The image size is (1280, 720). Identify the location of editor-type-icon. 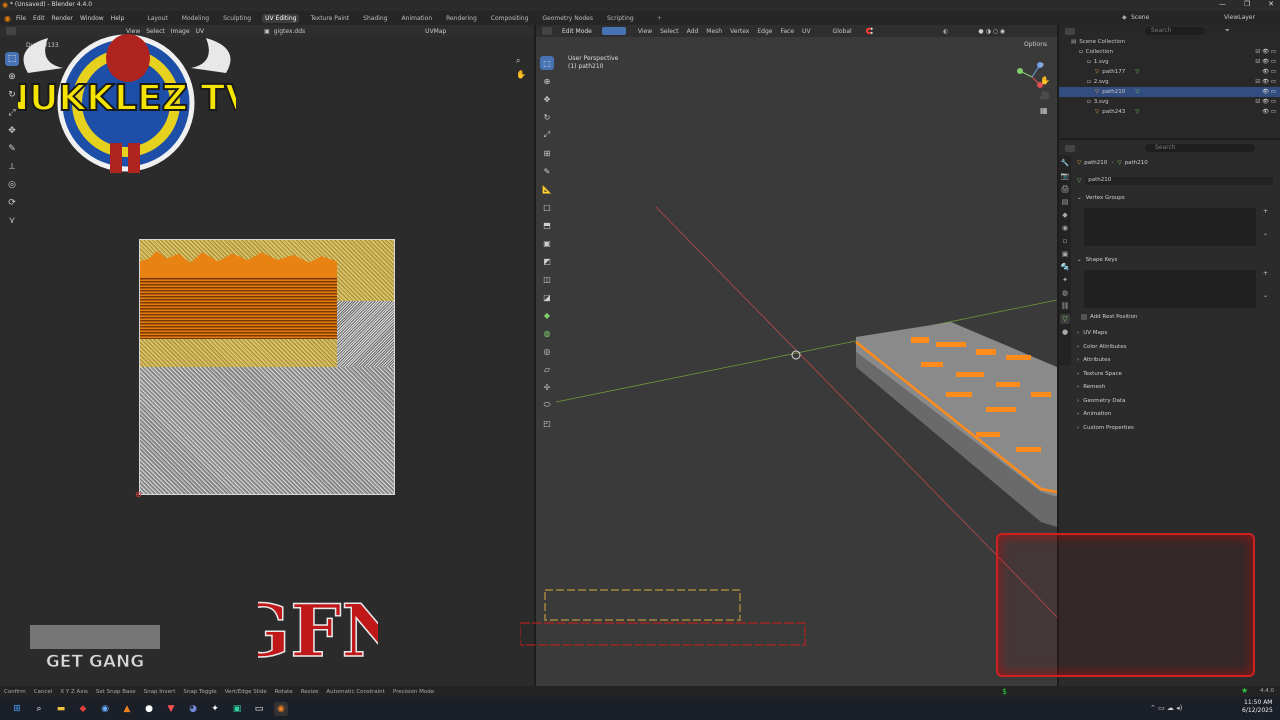
(11, 31).